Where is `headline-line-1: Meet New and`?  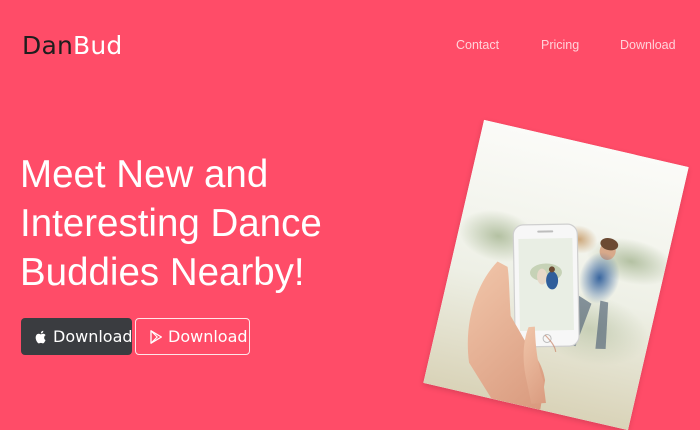 headline-line-1: Meet New and is located at coordinates (144, 174).